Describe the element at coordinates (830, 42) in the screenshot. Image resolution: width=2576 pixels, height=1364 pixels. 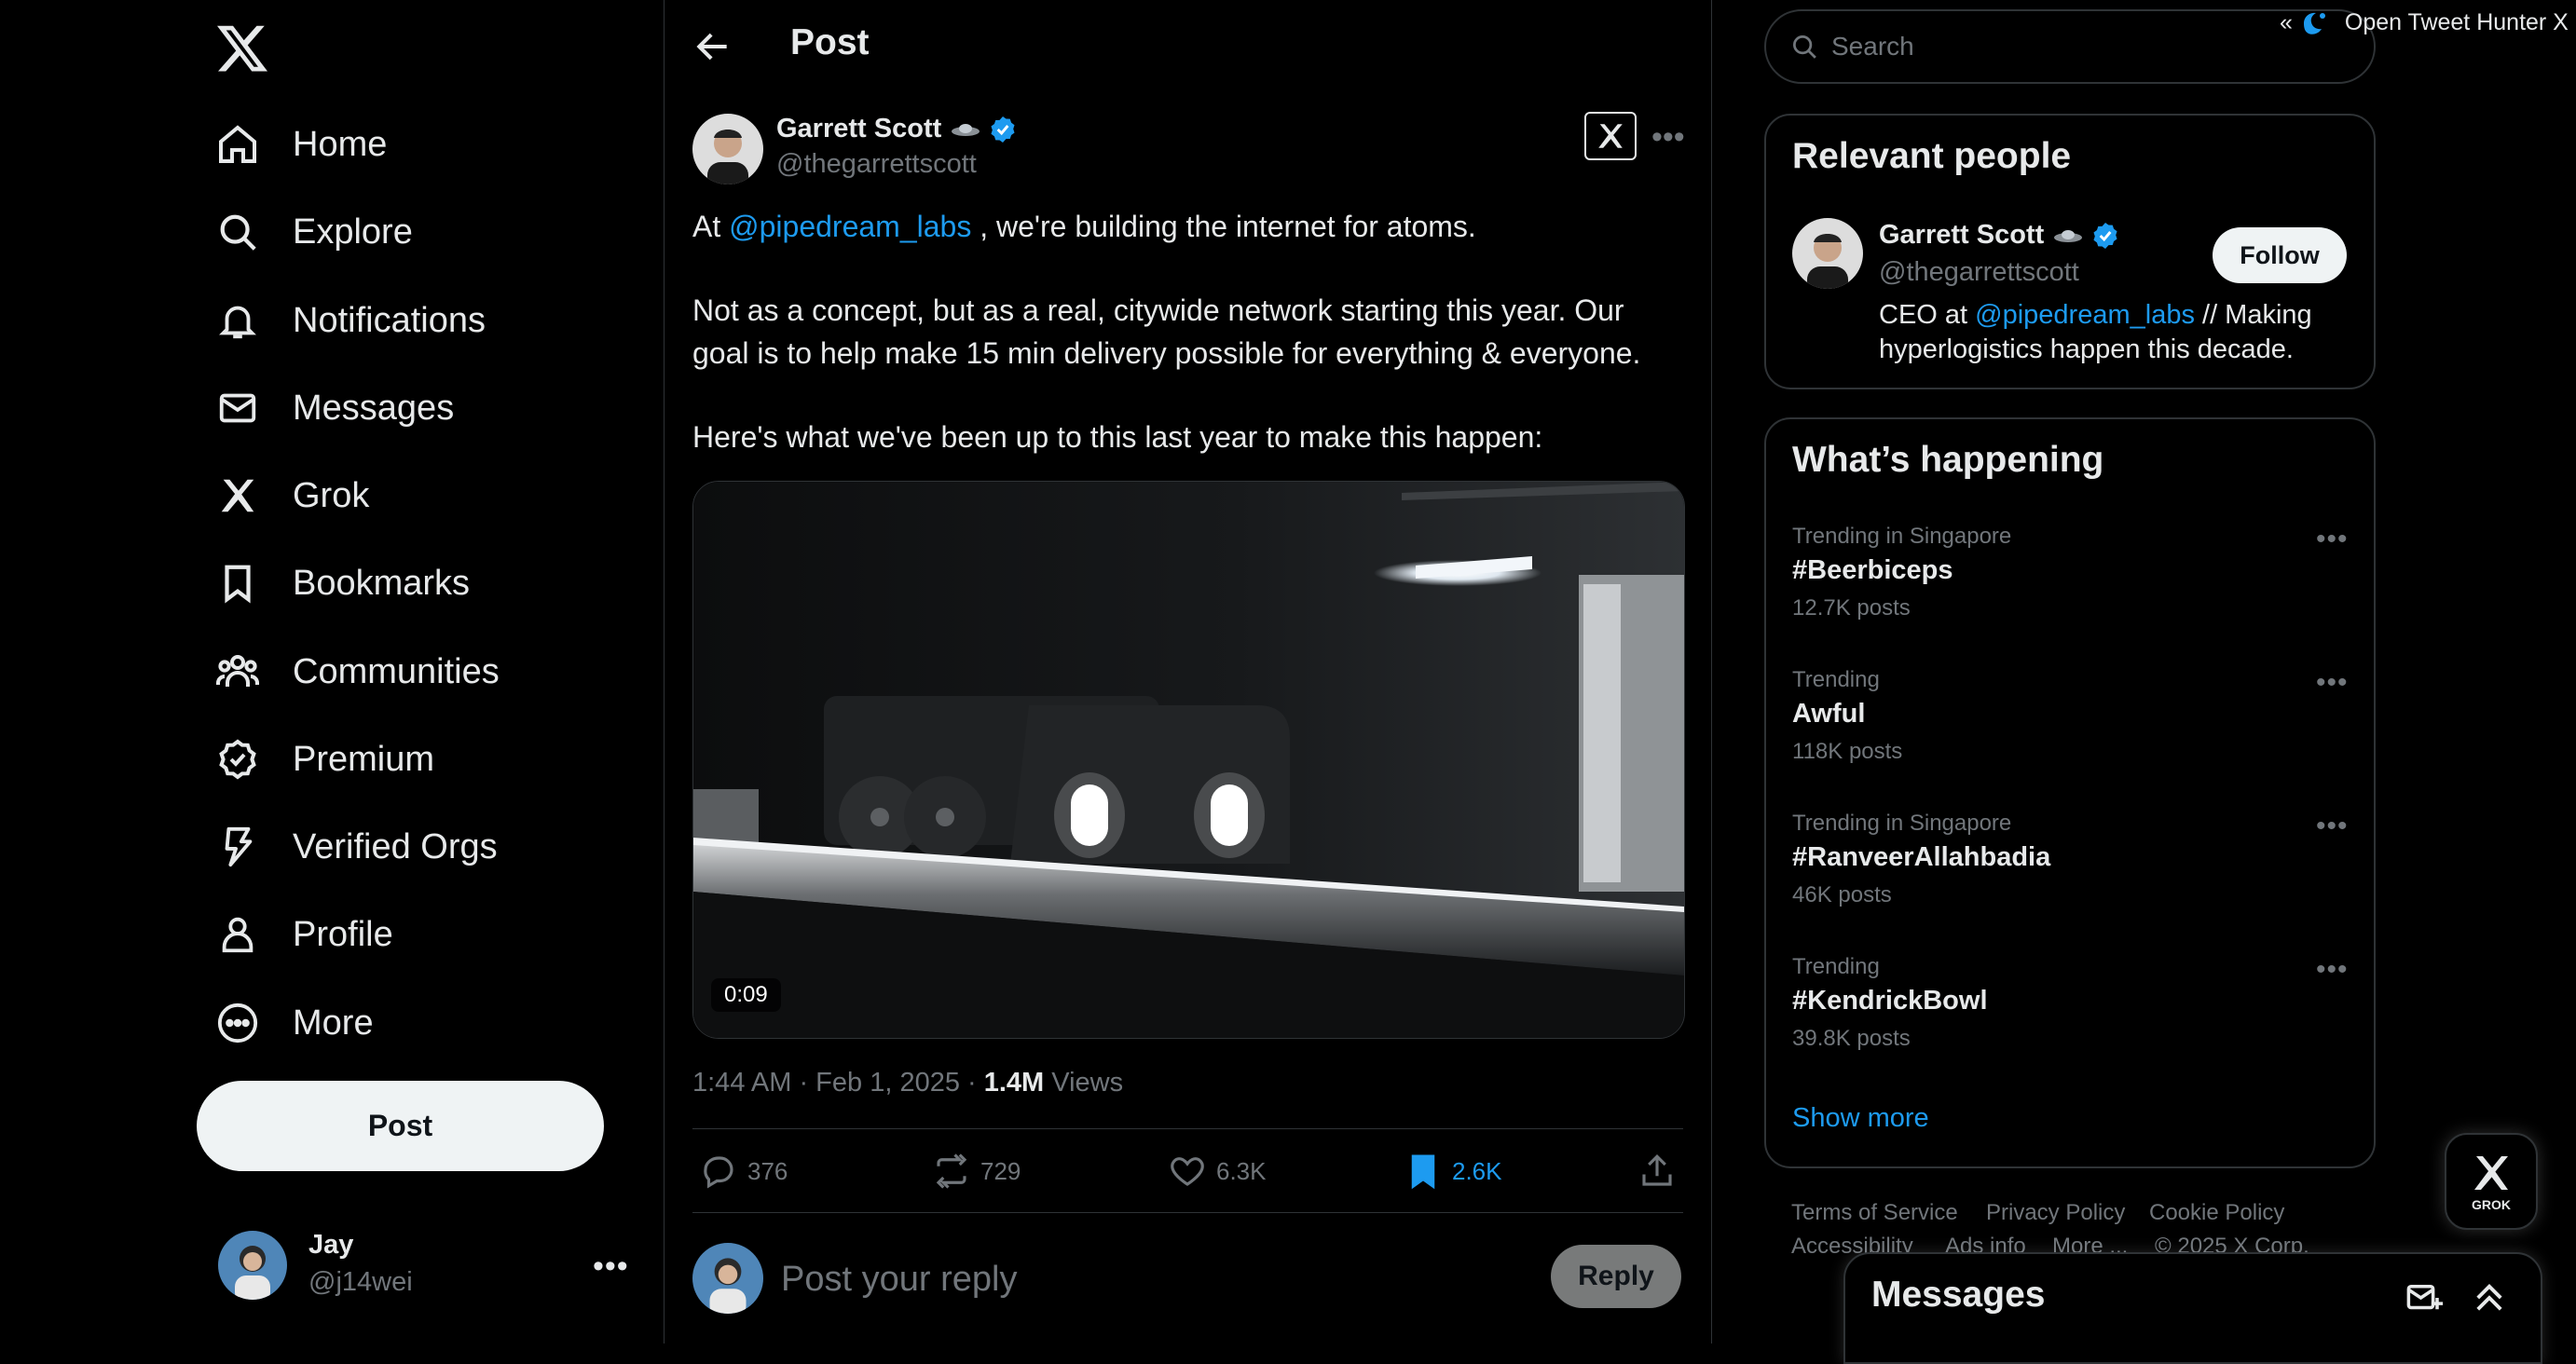
I see `page-title: Post` at that location.